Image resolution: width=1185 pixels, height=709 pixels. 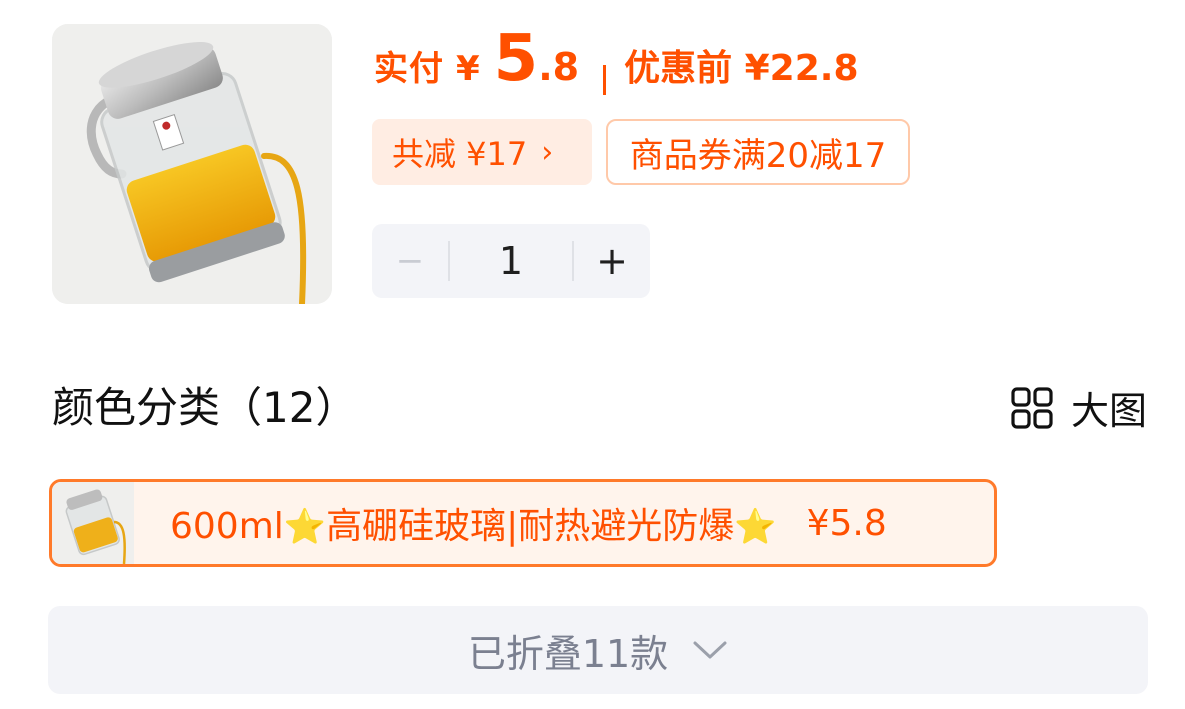 I want to click on total-discount-tag: 共减 ¥17 ›, so click(x=482, y=152).